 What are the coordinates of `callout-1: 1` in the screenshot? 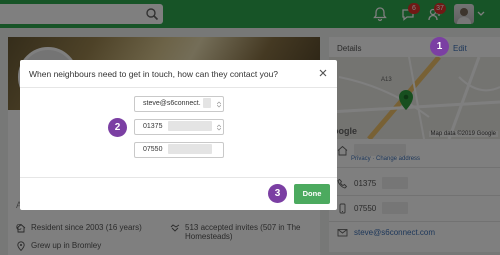 It's located at (439, 46).